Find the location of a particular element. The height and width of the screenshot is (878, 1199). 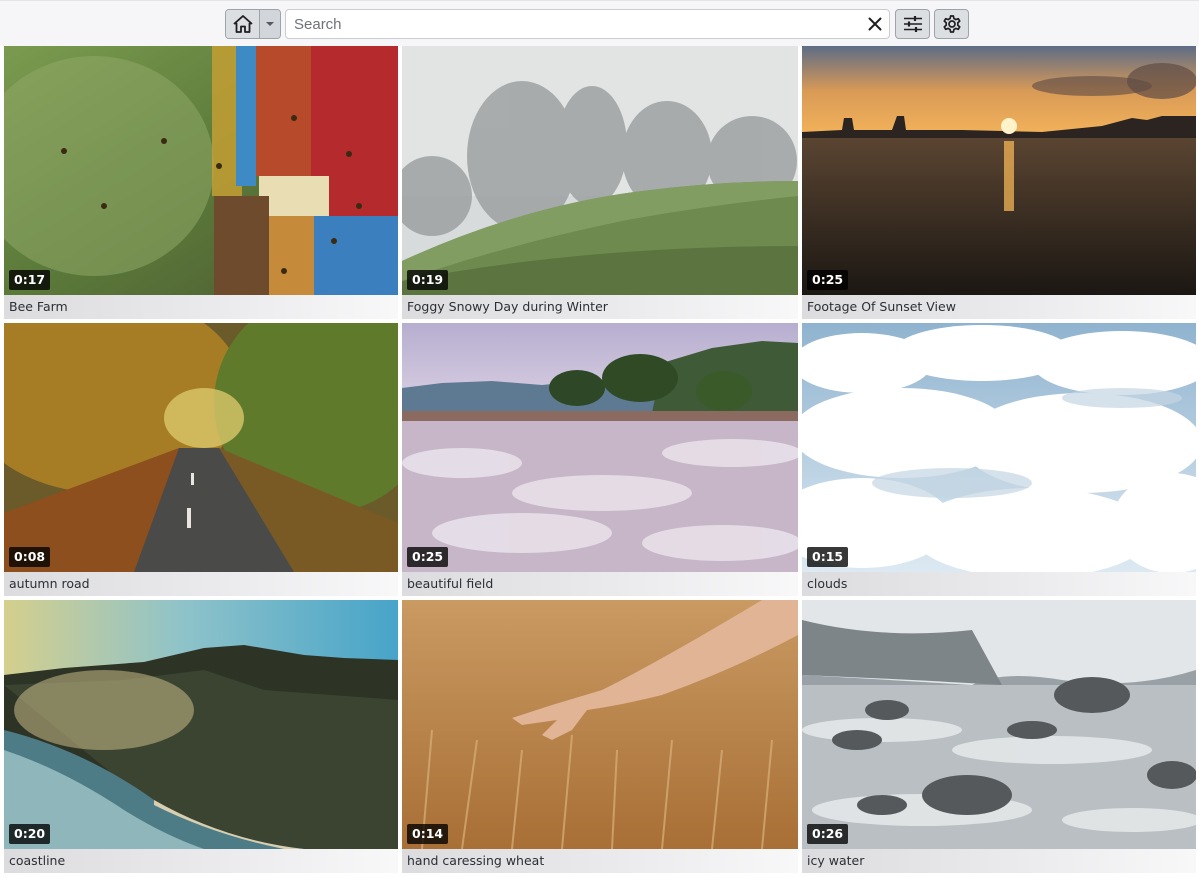

search-box is located at coordinates (587, 24).